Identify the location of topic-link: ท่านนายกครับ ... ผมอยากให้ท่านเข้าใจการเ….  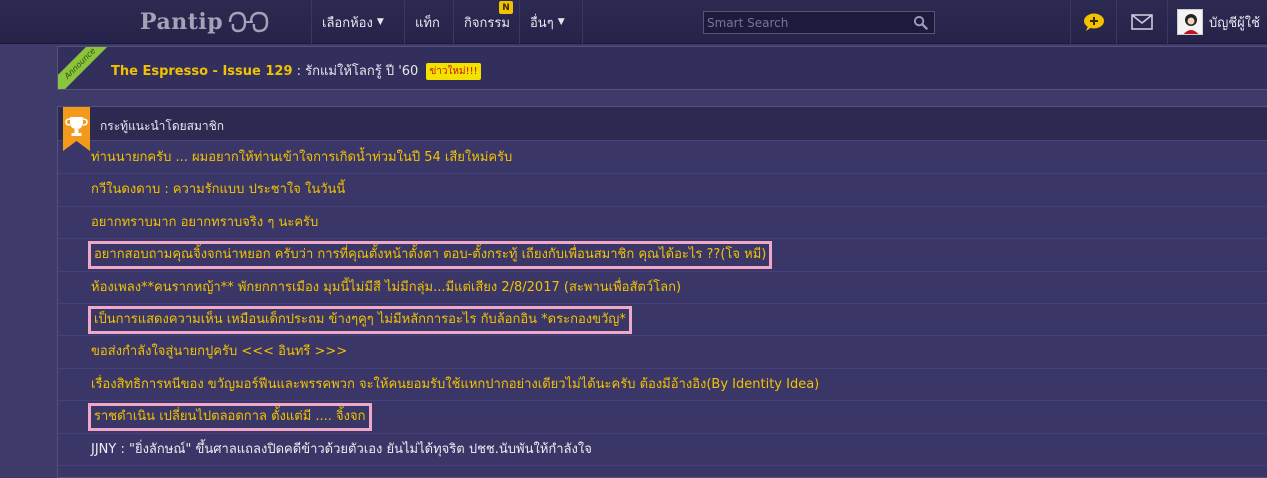
(301, 158).